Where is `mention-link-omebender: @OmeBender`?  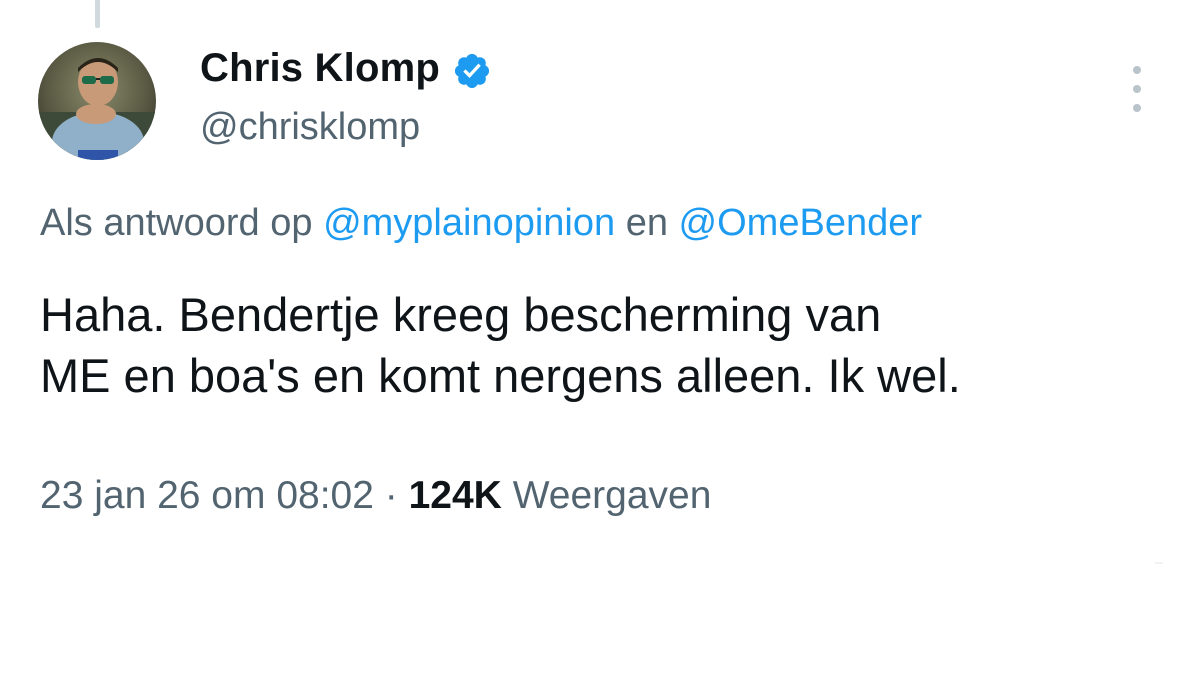
mention-link-omebender: @OmeBender is located at coordinates (800, 223).